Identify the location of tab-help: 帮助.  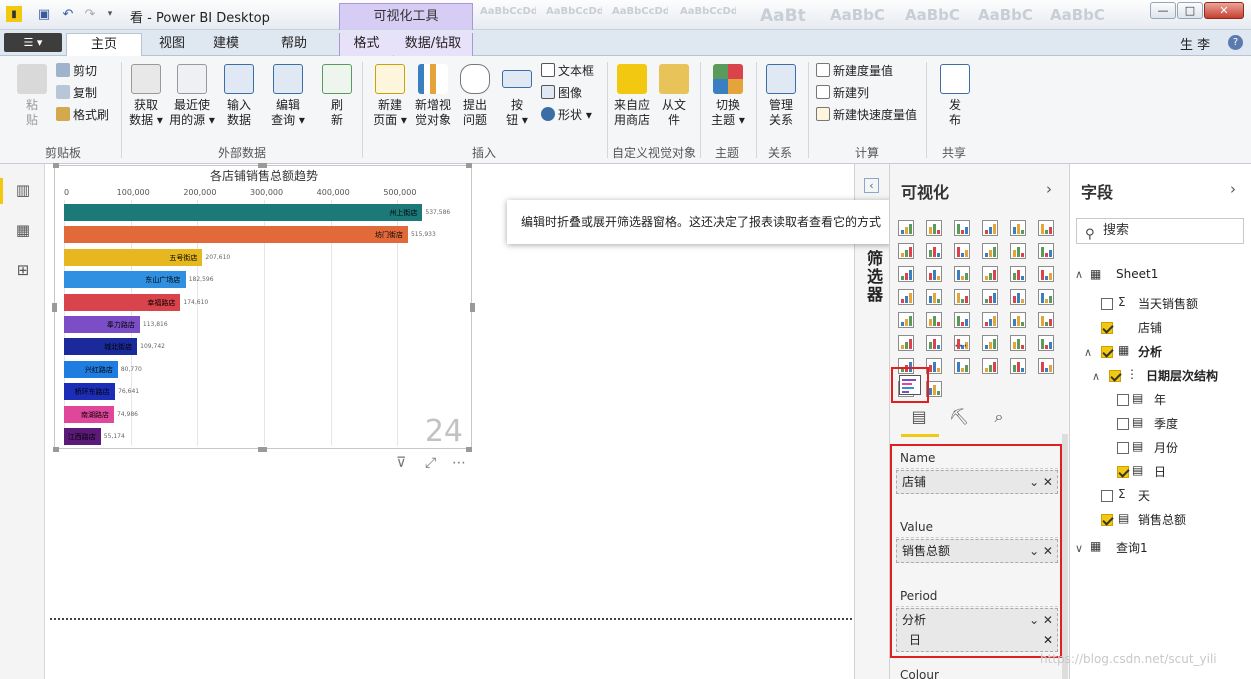
(294, 44).